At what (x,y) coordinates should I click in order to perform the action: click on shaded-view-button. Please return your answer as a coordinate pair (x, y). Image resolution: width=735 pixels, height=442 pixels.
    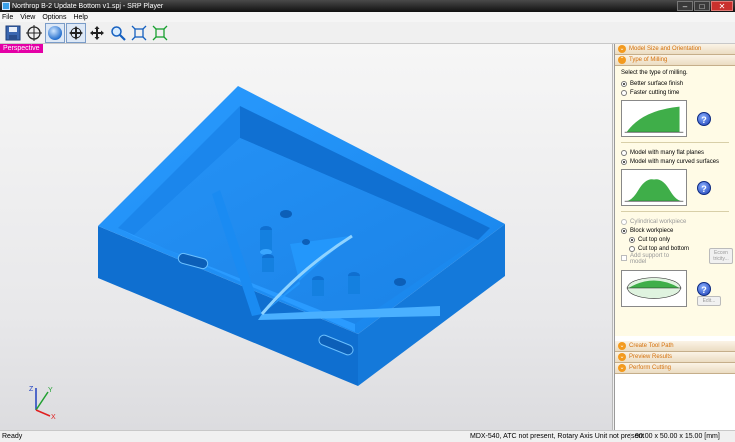
    Looking at the image, I should click on (55, 32).